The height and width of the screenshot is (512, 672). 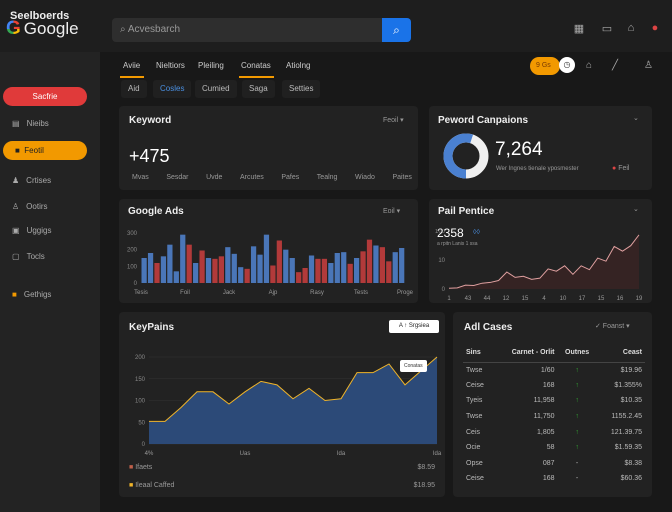 I want to click on sidebar-item-tocls: ▢ Tocls, so click(x=28, y=256).